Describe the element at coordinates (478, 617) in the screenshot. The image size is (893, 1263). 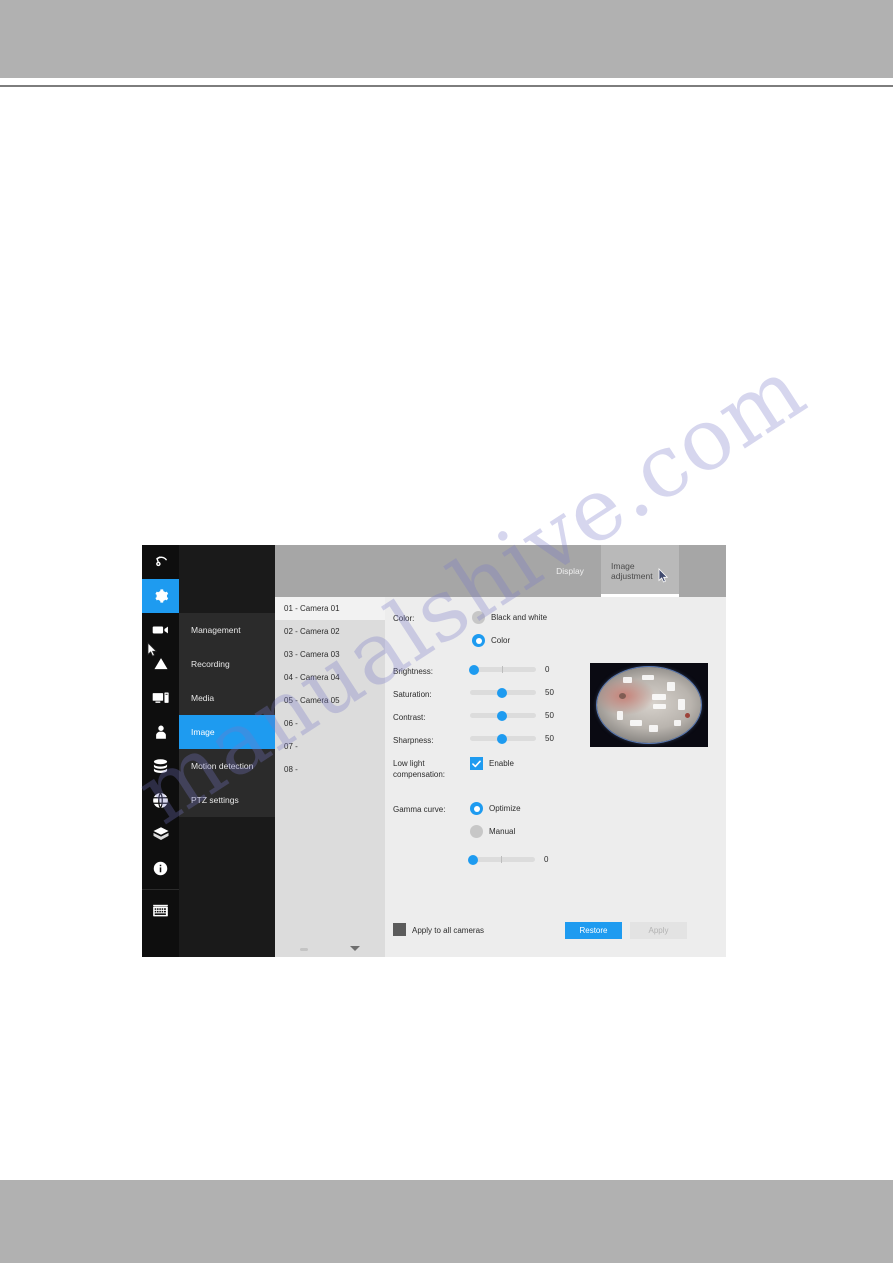
I see `radio-black-and-white` at that location.